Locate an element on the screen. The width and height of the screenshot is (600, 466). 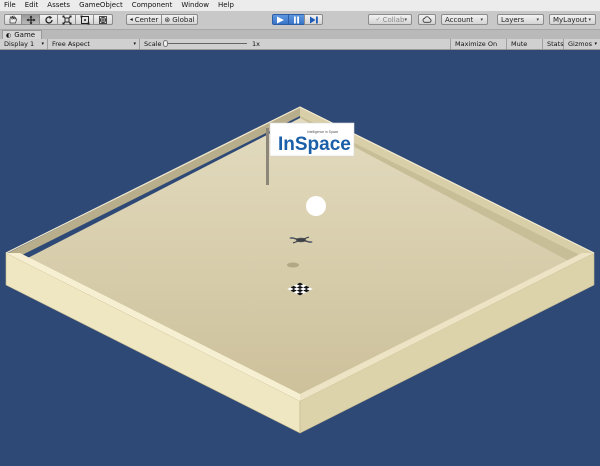
aspect-dropdown: Free Aspect ▾ is located at coordinates (94, 44).